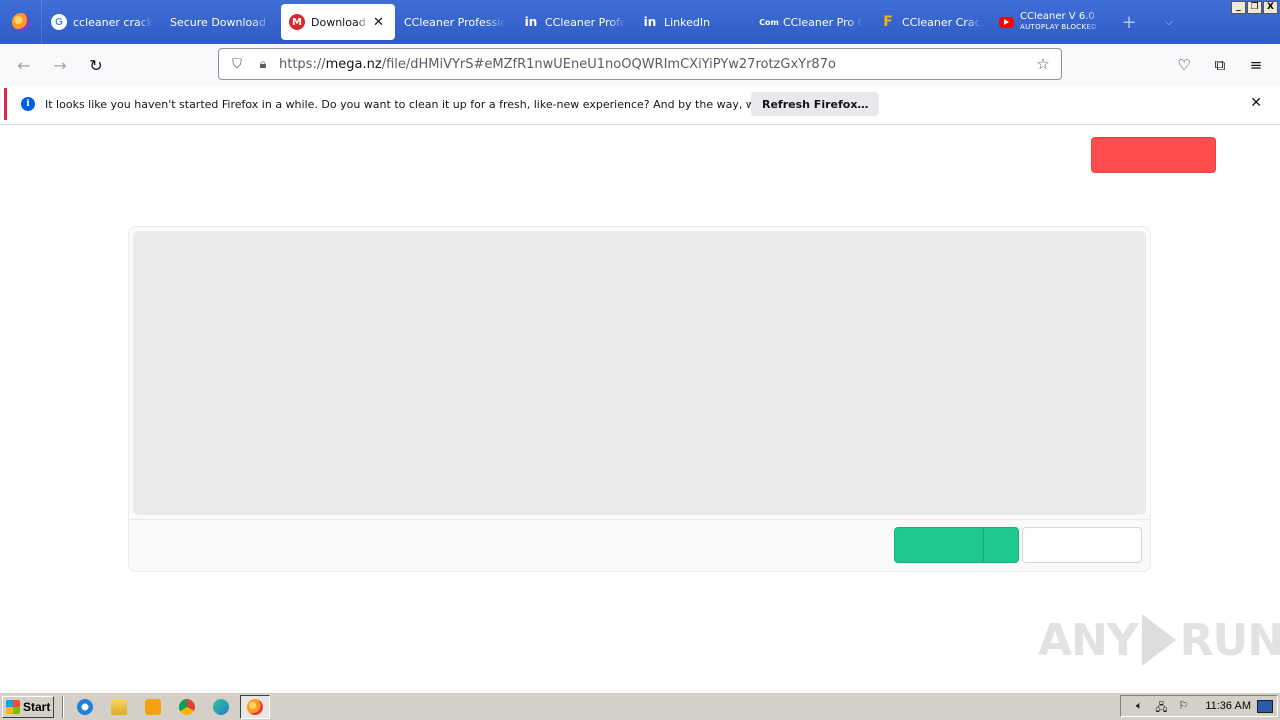 This screenshot has height=720, width=1280. Describe the element at coordinates (113, 22) in the screenshot. I see `tab-label: ccleaner crack -` at that location.